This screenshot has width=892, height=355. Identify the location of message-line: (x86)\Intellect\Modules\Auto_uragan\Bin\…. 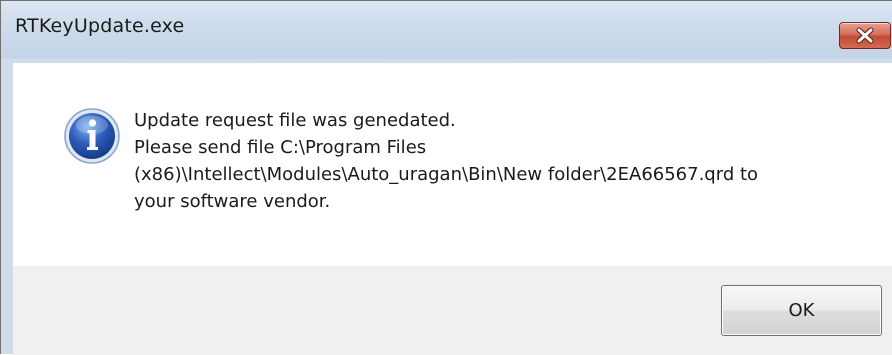
(446, 174).